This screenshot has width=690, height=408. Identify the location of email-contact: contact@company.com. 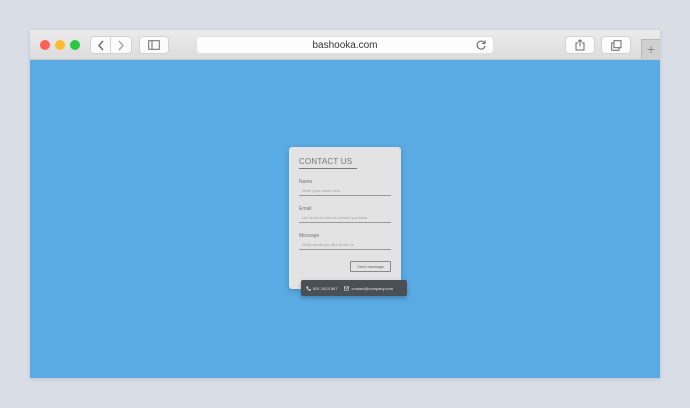
(368, 288).